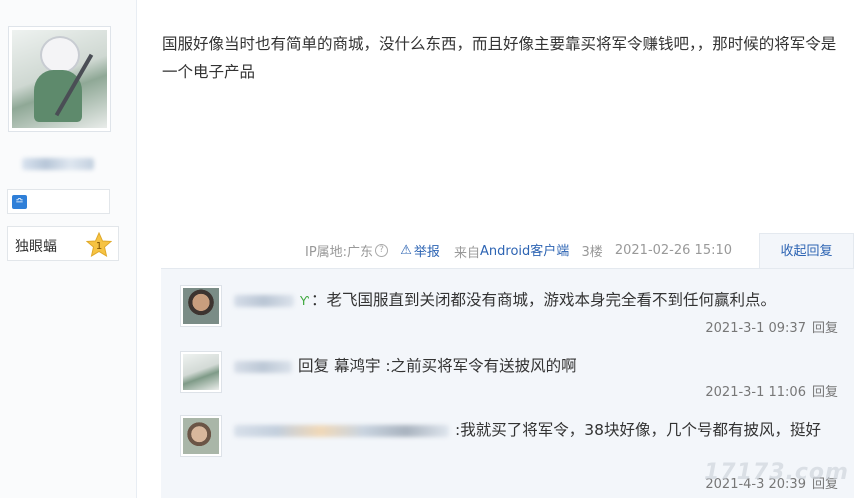 This screenshot has width=854, height=498. What do you see at coordinates (406, 250) in the screenshot?
I see `warning-icon: ⚠` at bounding box center [406, 250].